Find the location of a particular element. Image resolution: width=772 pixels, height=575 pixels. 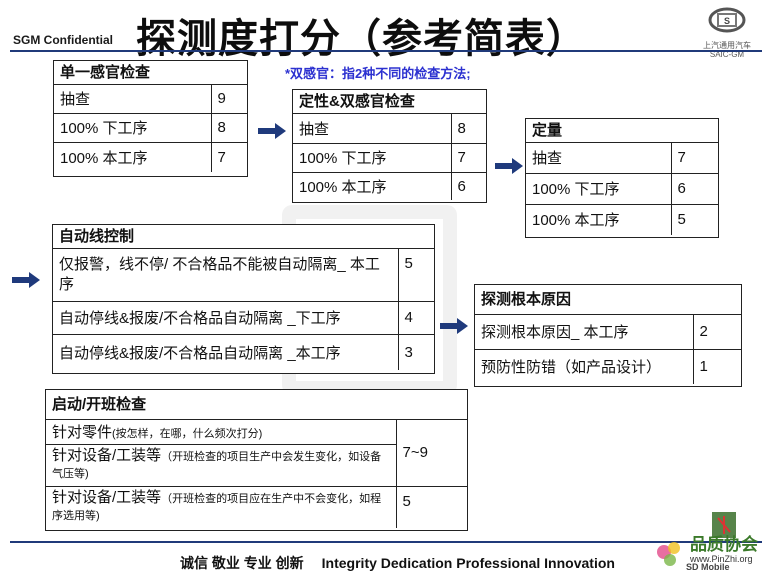

logo-emblem-icon: S is located at coordinates (727, 20).